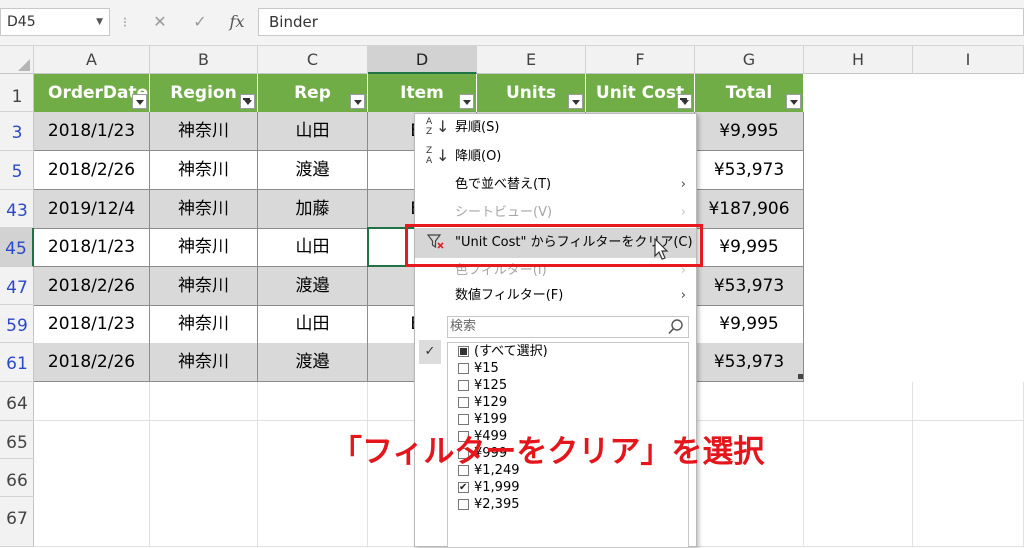 The image size is (1024, 548). Describe the element at coordinates (640, 60) in the screenshot. I see `column-header-f: F` at that location.